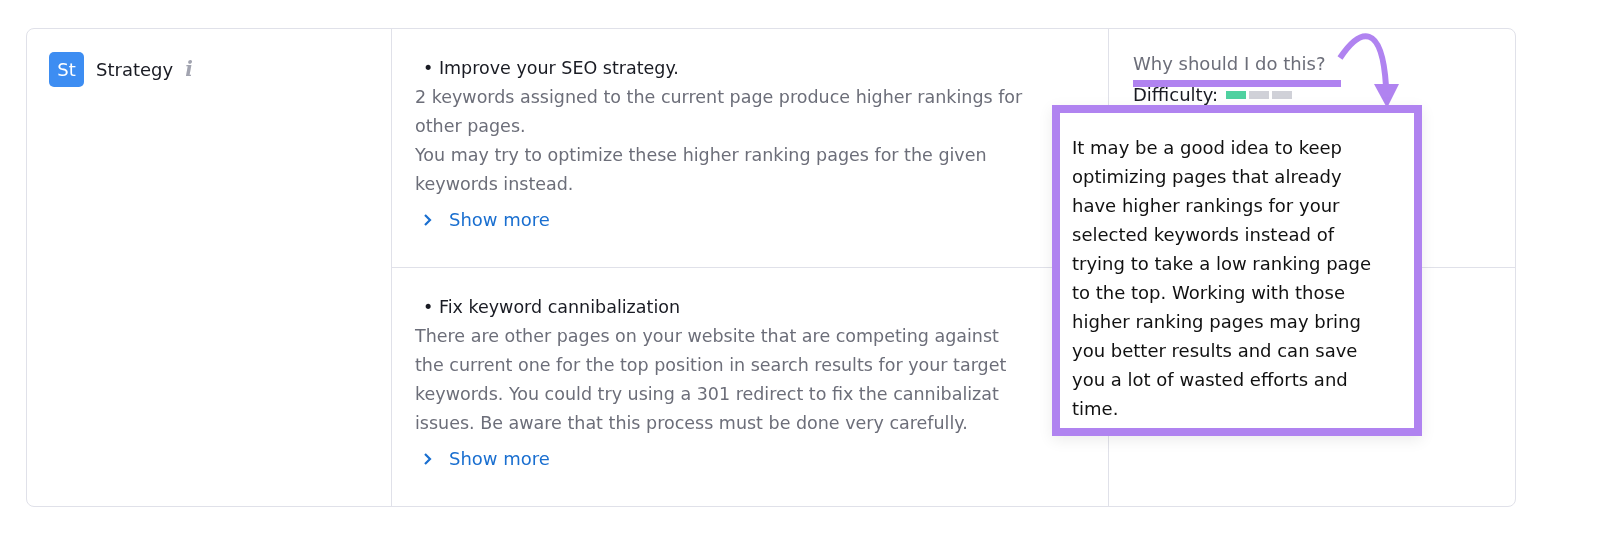 This screenshot has height=538, width=1600. Describe the element at coordinates (711, 380) in the screenshot. I see `idea-description: There are other pages on your website that are competing against the current one for the top position in search results for your target keywords. You could try using a 301 redirect to fix the cannibalizat issues. Be aware that this process must be done very carefully.` at that location.